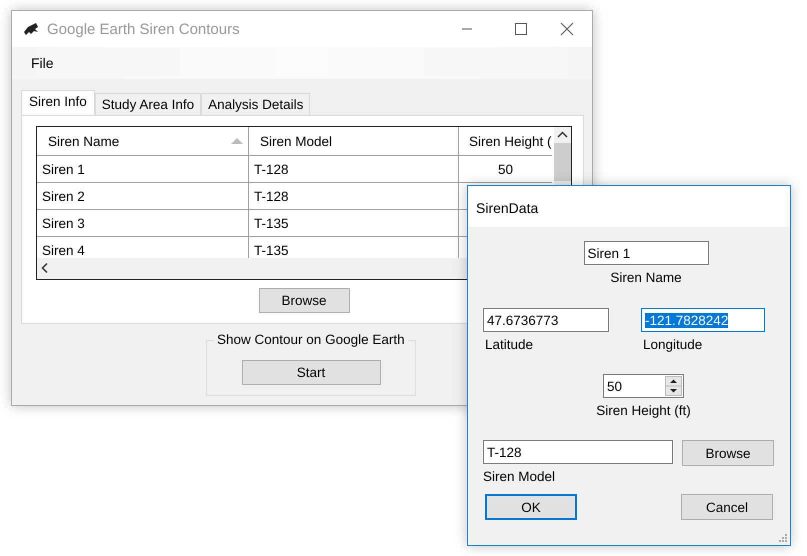  What do you see at coordinates (143, 223) in the screenshot?
I see `table-cell: Siren 3` at bounding box center [143, 223].